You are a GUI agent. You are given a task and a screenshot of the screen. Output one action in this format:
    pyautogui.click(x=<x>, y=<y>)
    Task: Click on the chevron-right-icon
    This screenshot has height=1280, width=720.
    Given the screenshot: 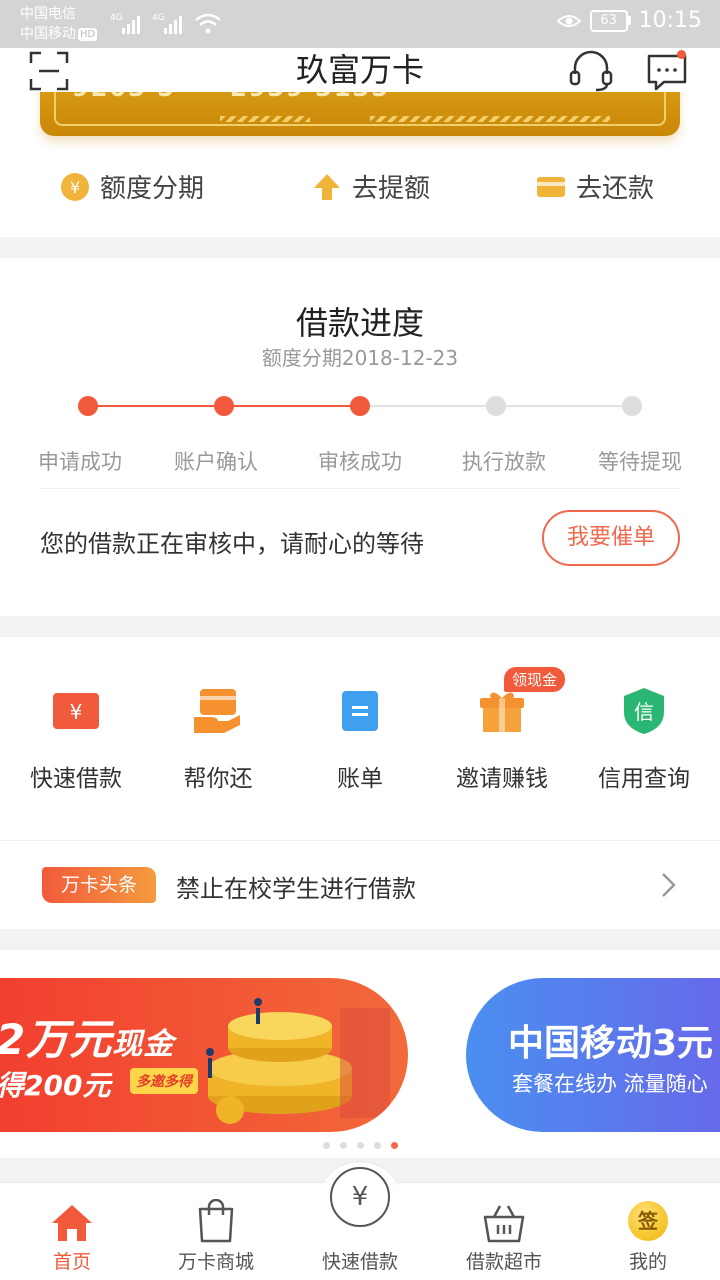 What is the action you would take?
    pyautogui.click(x=669, y=885)
    